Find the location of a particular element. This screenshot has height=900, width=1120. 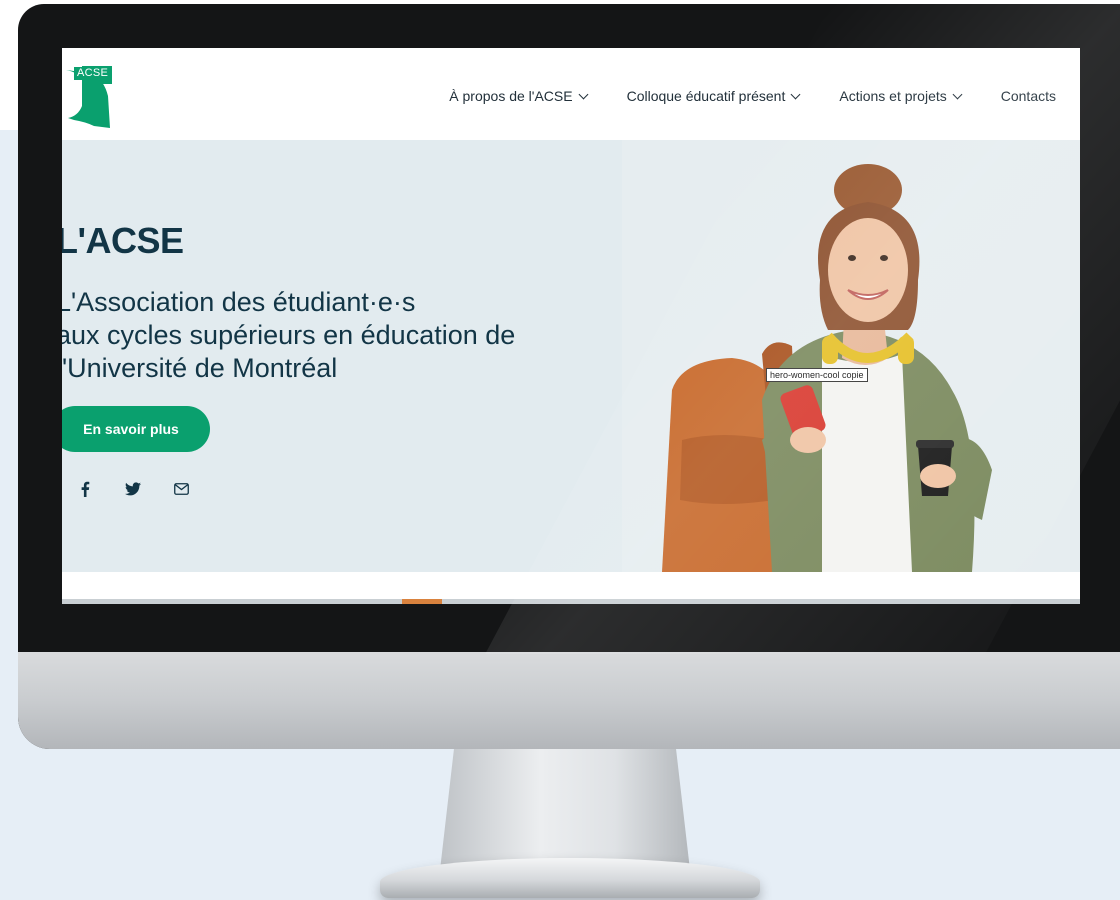

hero-subtitle-line: aux cycles supérieurs en éducation de is located at coordinates (289, 335).